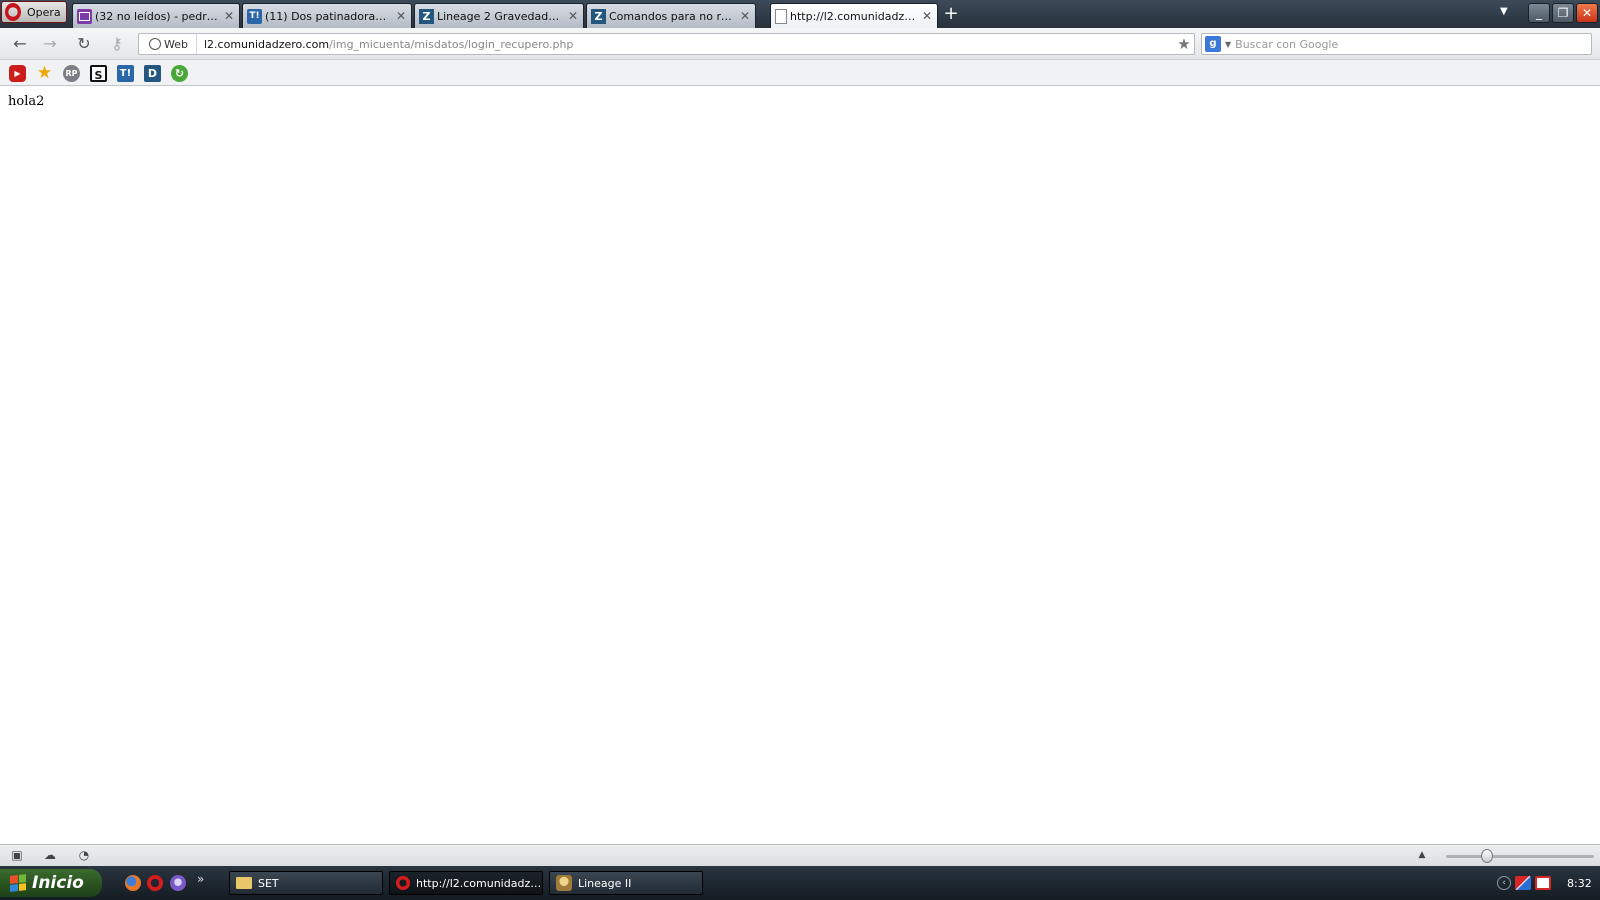 The image size is (1600, 900). Describe the element at coordinates (71, 73) in the screenshot. I see `gray-circle-icon: RP` at that location.